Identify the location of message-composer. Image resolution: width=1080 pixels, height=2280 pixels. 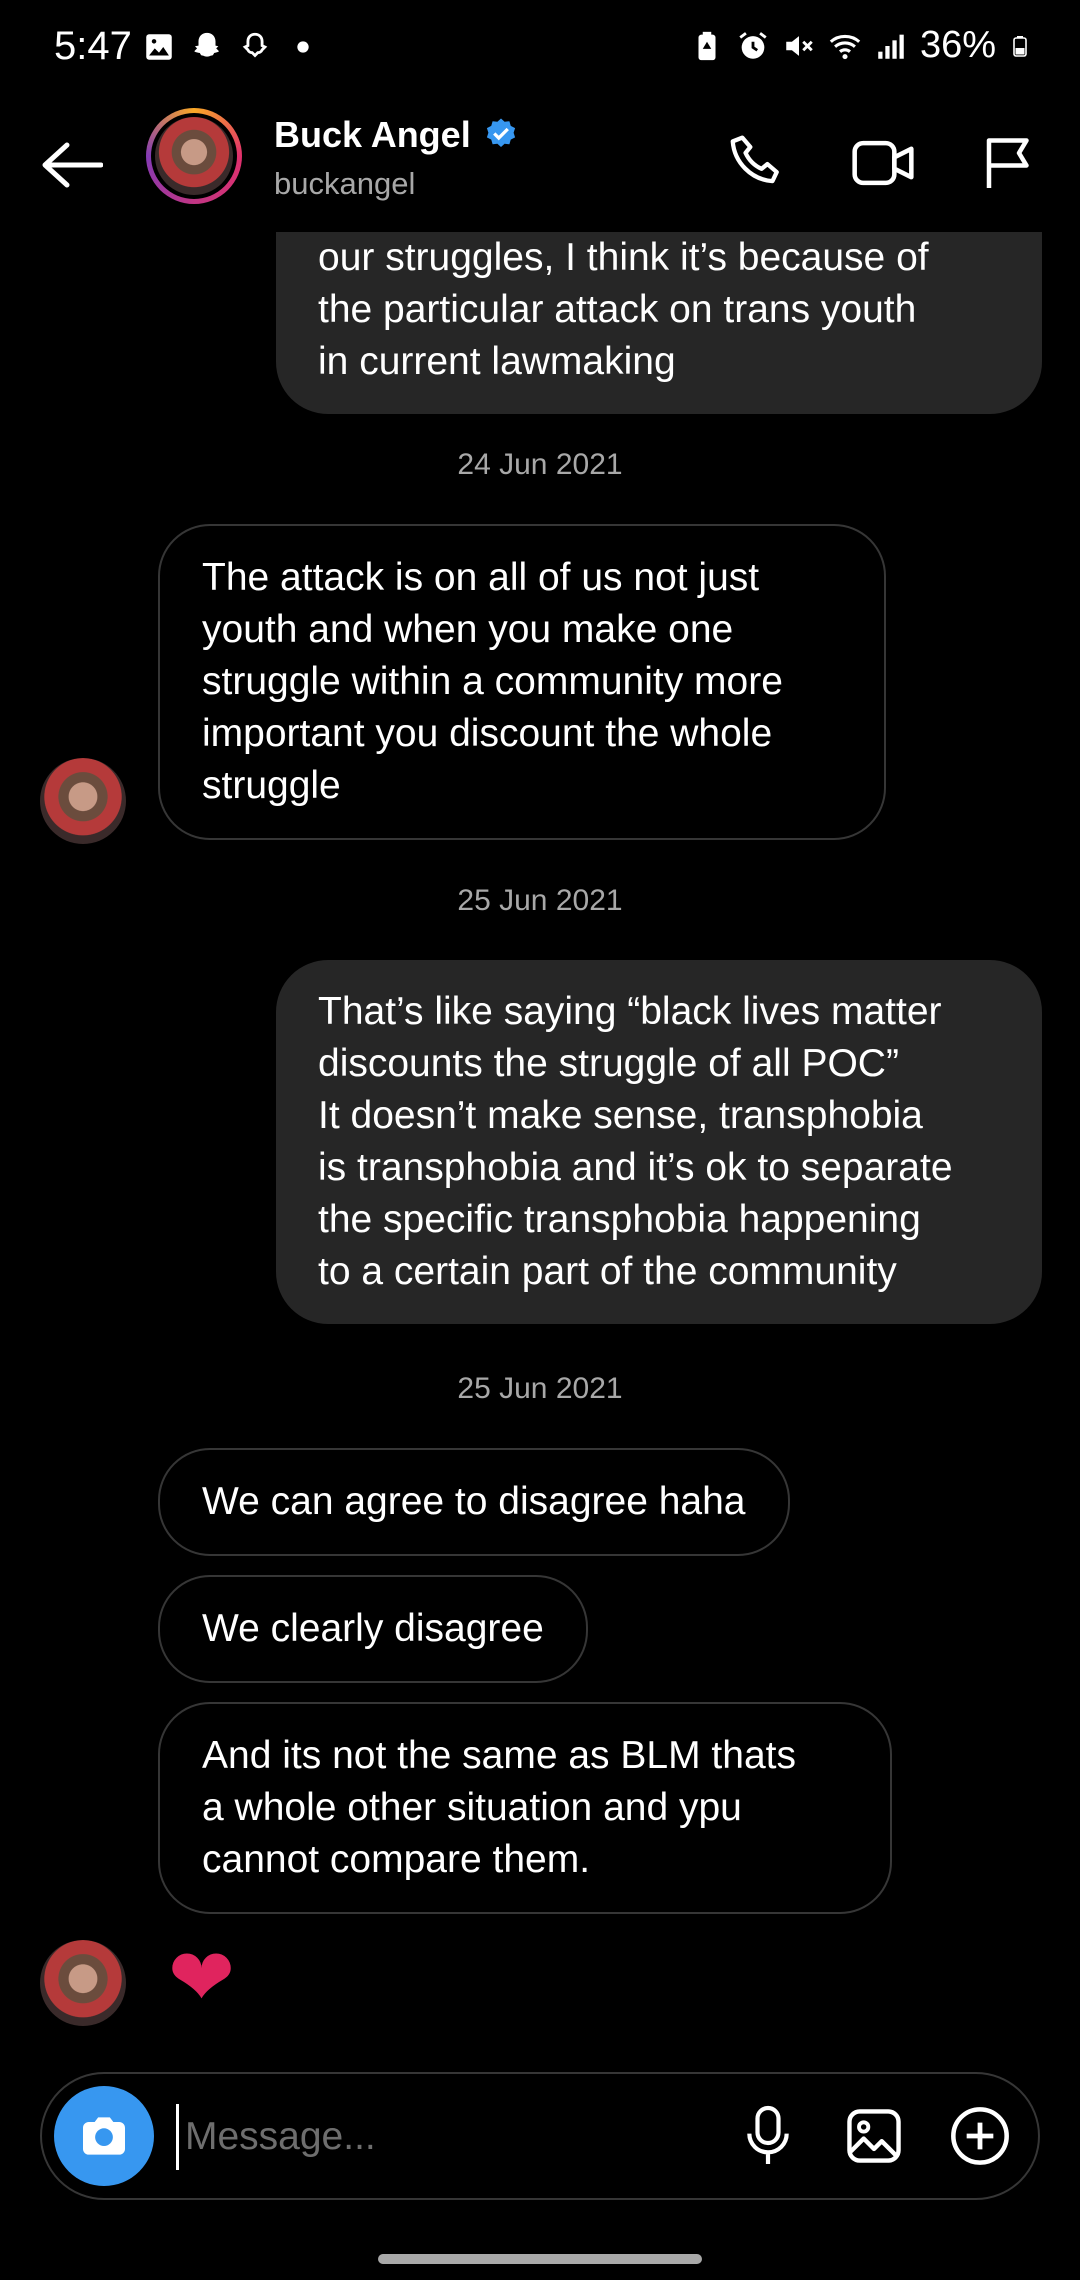
(540, 2136).